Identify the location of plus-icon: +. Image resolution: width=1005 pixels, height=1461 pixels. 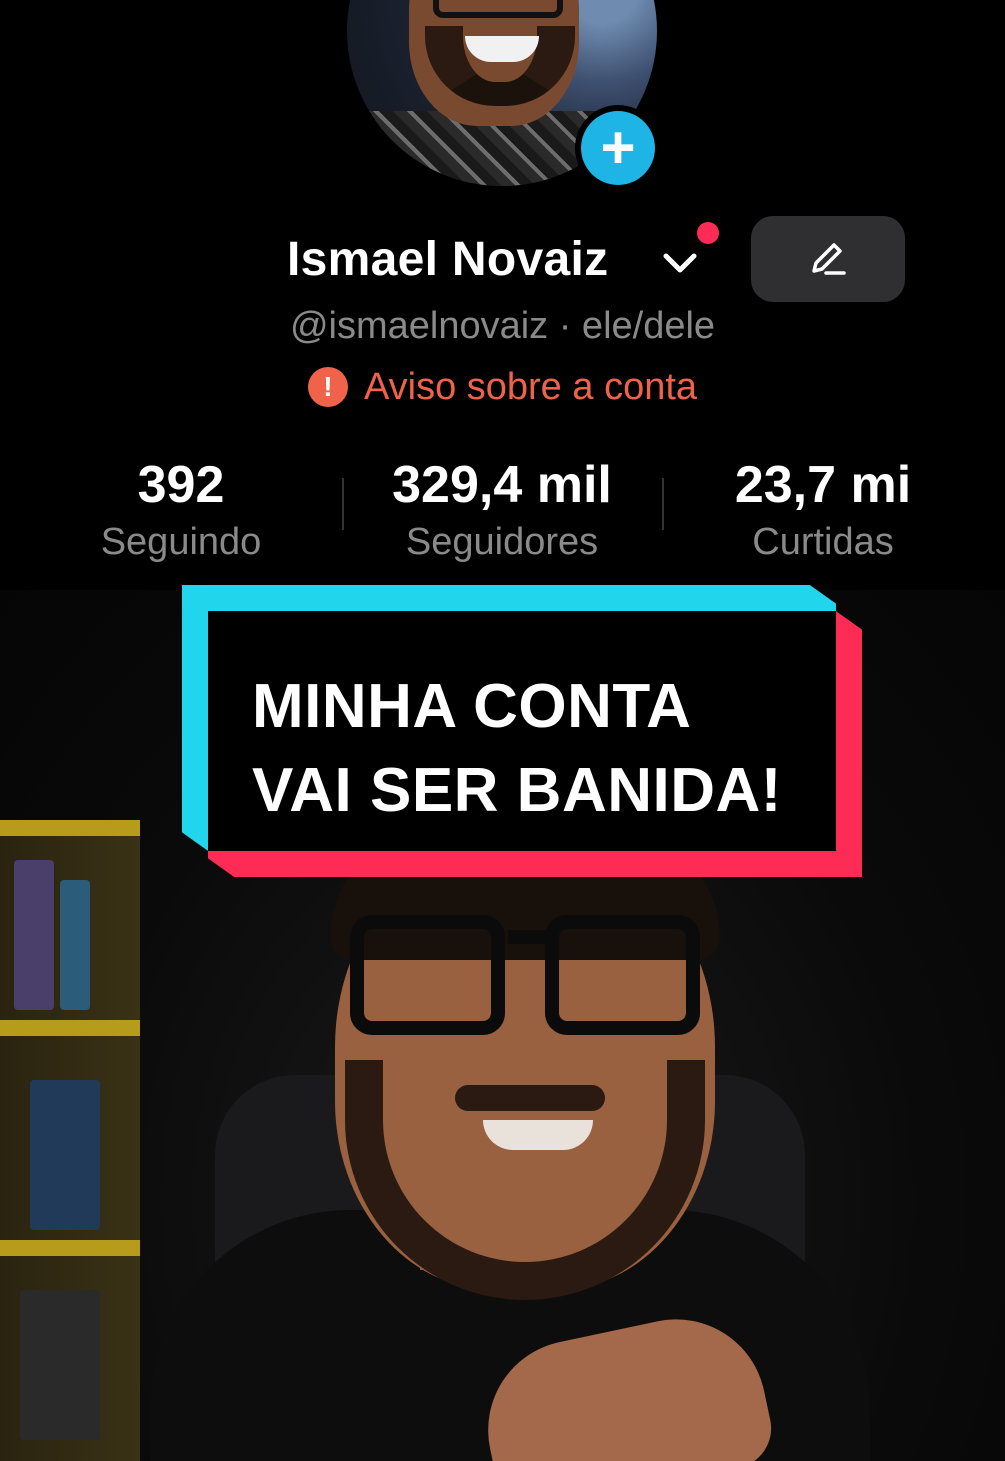
(618, 148).